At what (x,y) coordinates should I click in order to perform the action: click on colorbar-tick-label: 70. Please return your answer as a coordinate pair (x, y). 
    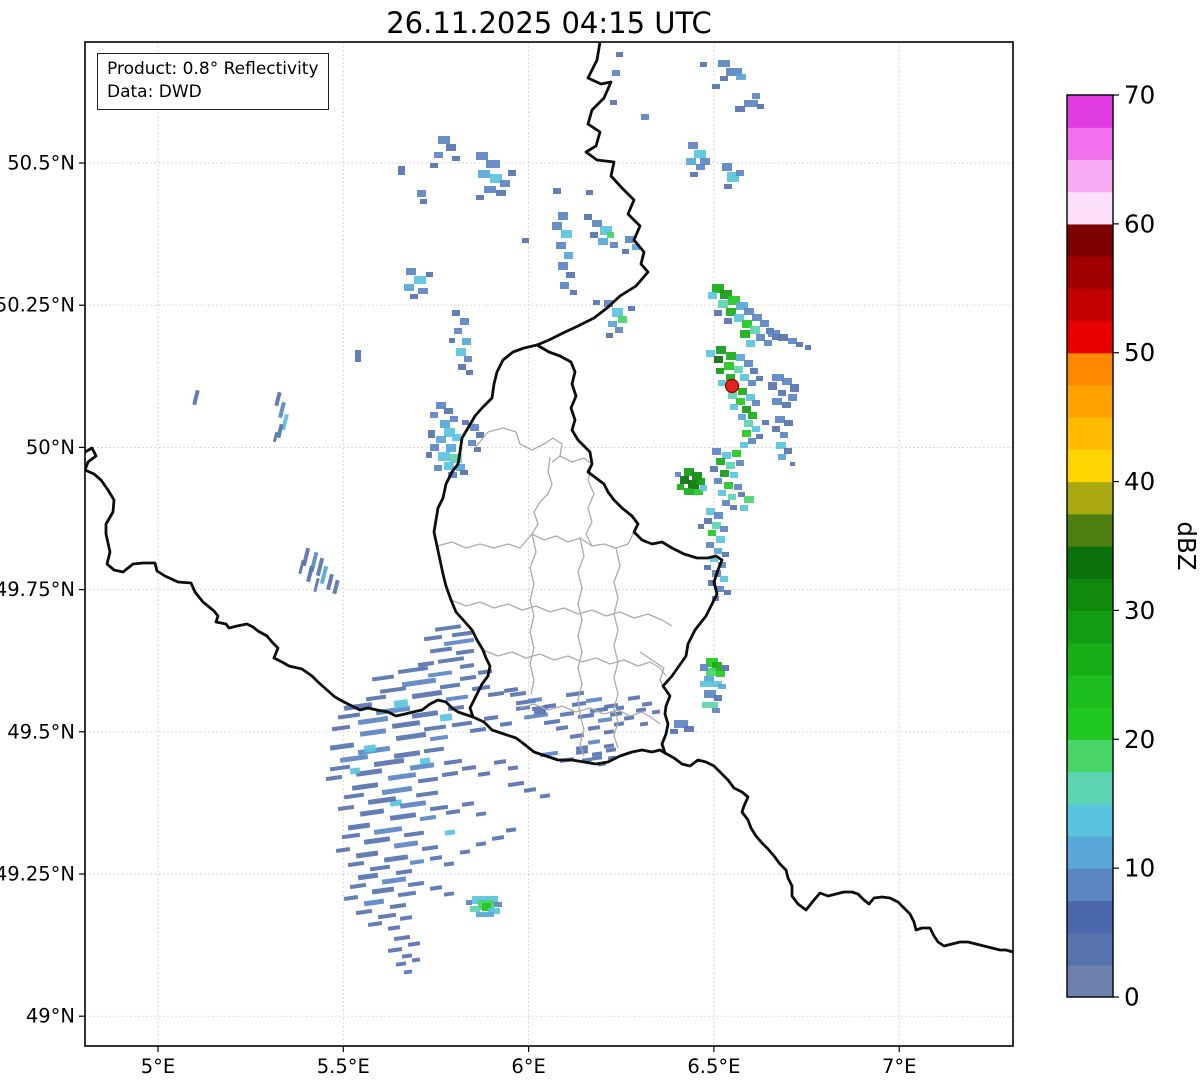
    Looking at the image, I should click on (1139, 95).